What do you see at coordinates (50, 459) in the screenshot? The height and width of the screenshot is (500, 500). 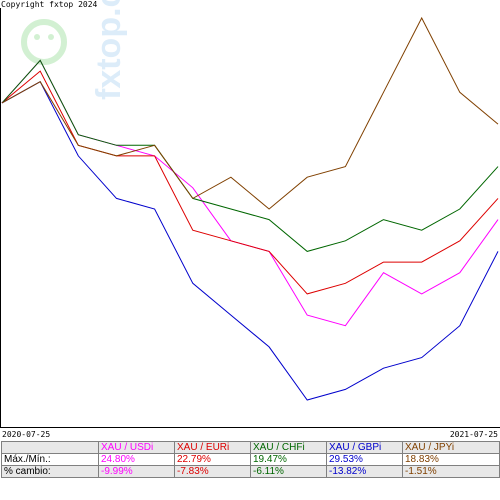 I see `row-label-maxmin: Máx./Mín.:` at bounding box center [50, 459].